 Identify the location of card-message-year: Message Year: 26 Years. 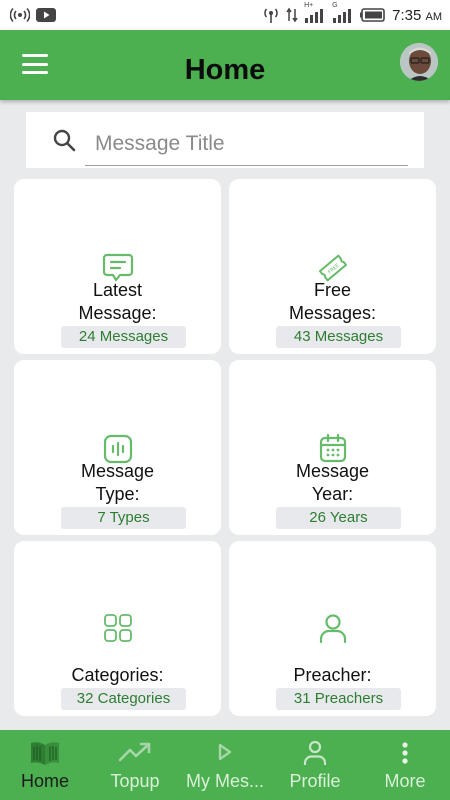
(332, 447).